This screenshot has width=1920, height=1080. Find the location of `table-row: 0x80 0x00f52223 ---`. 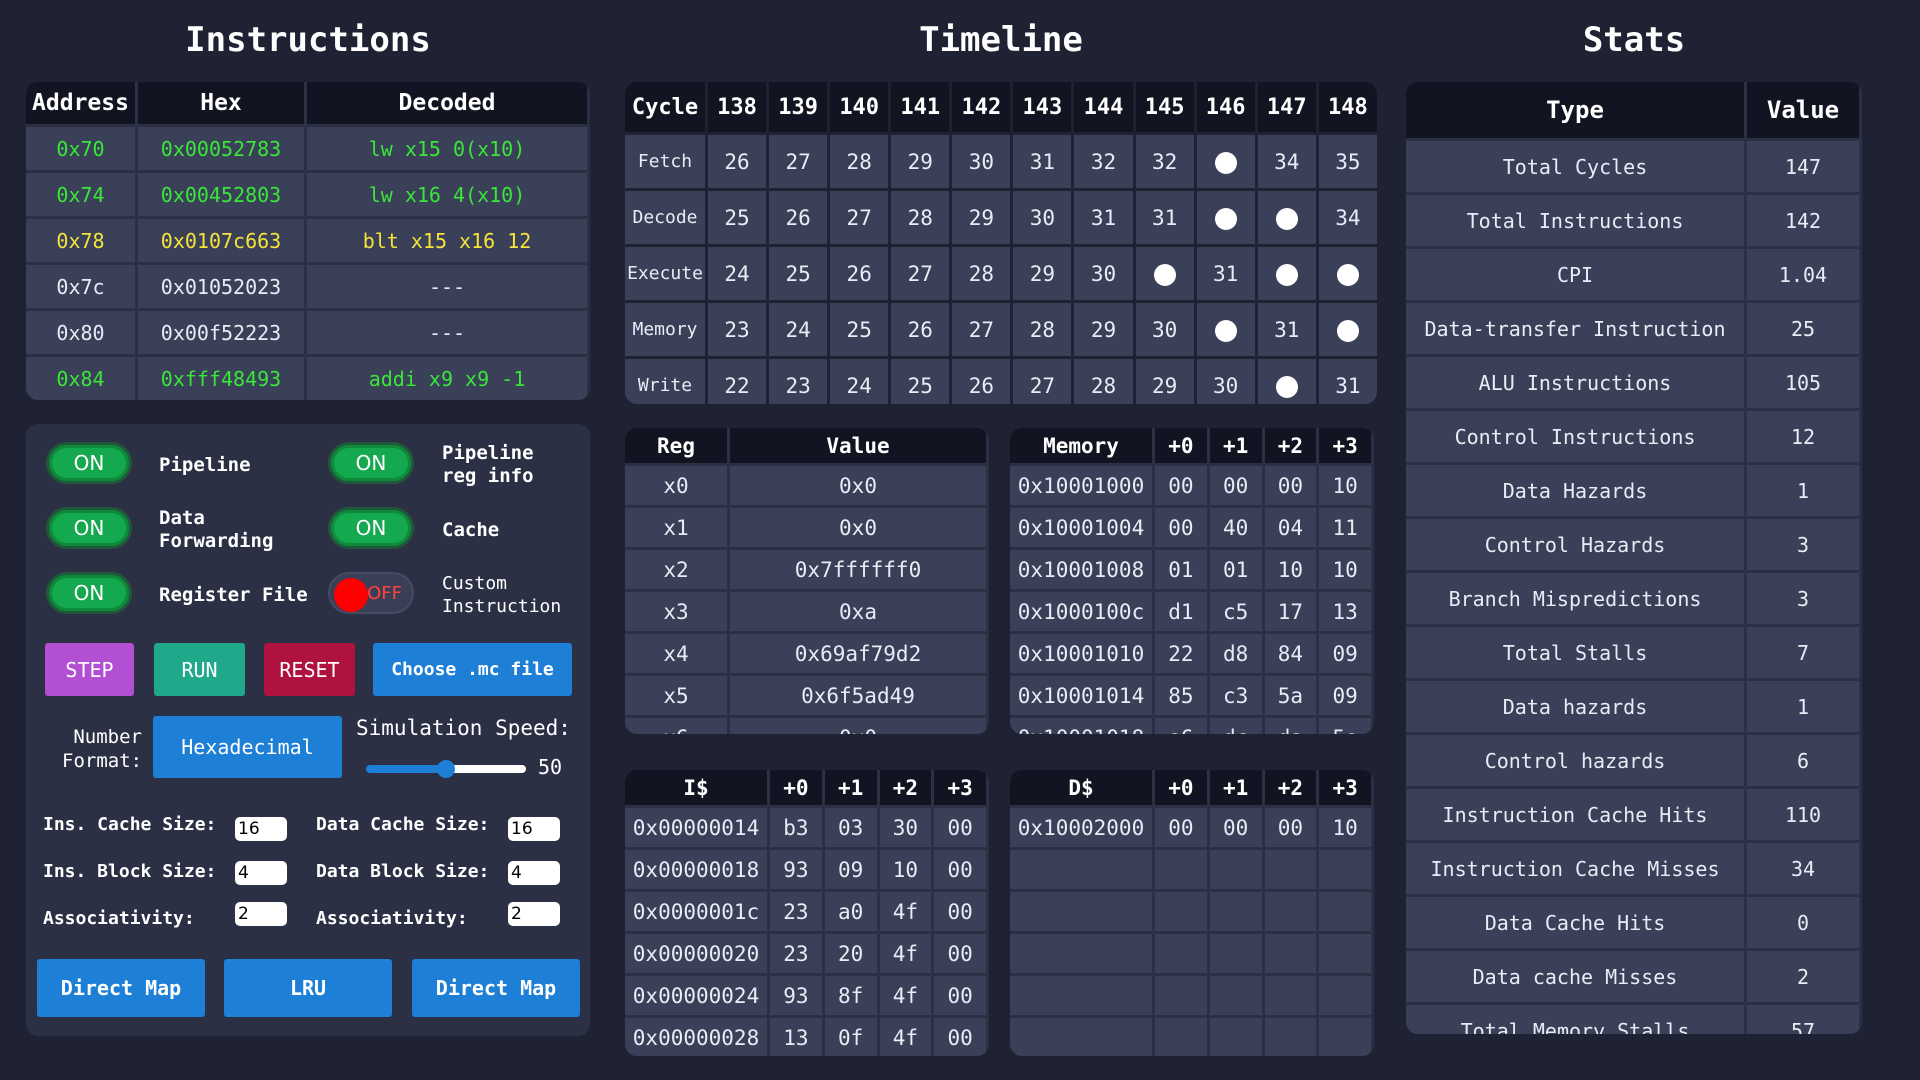

table-row: 0x80 0x00f52223 --- is located at coordinates (306, 332).